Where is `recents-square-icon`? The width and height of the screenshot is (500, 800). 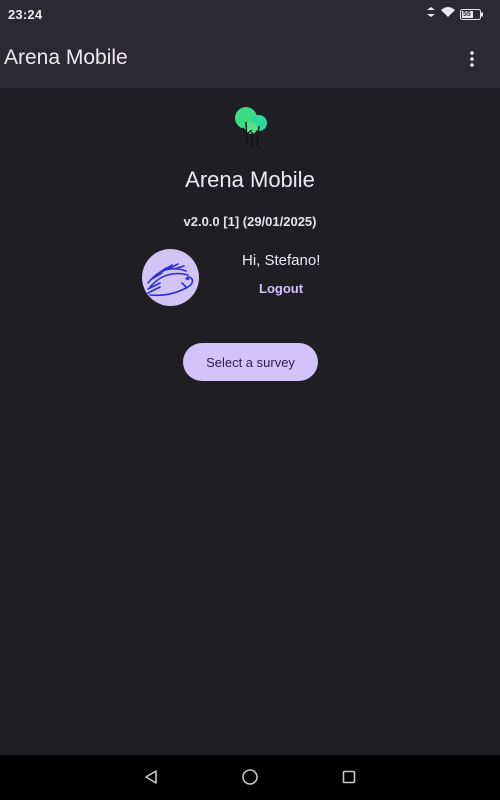 recents-square-icon is located at coordinates (349, 777).